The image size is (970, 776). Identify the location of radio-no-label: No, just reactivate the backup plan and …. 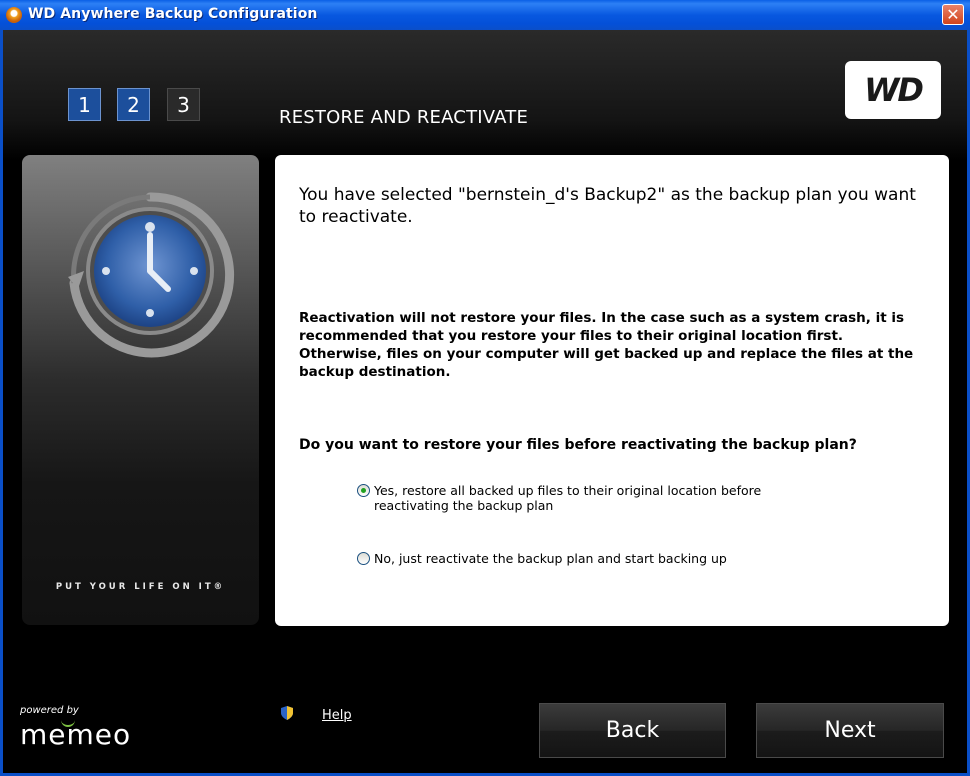
(550, 558).